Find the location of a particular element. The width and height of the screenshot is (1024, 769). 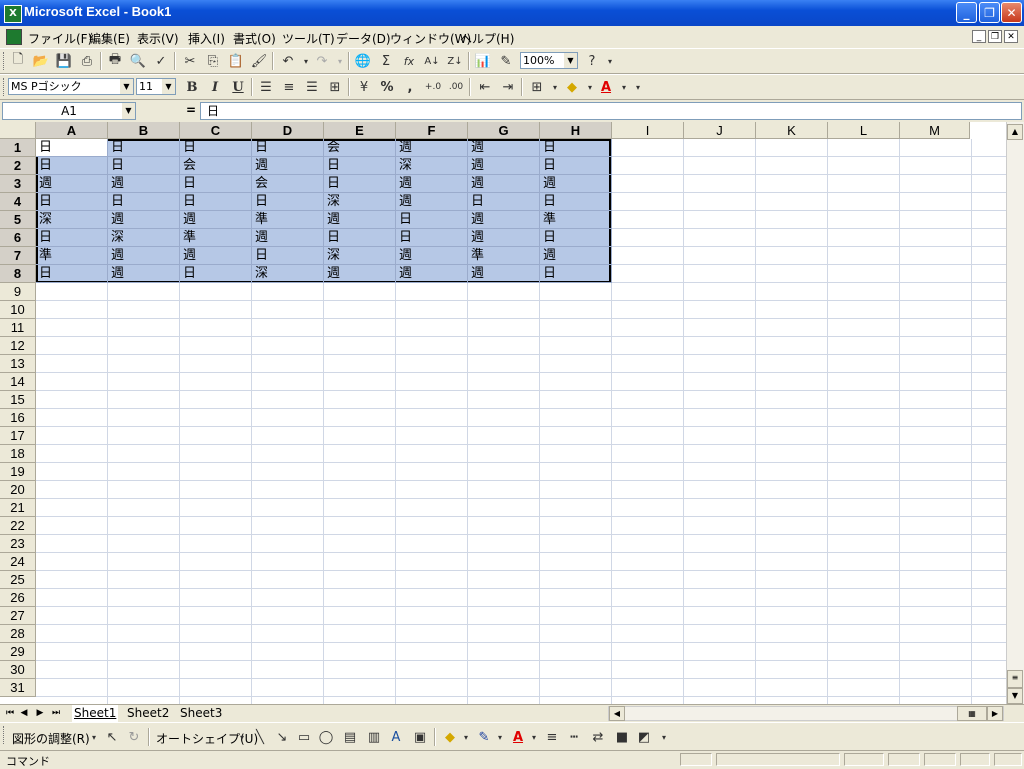

autosum-icon: Σ is located at coordinates (386, 61).